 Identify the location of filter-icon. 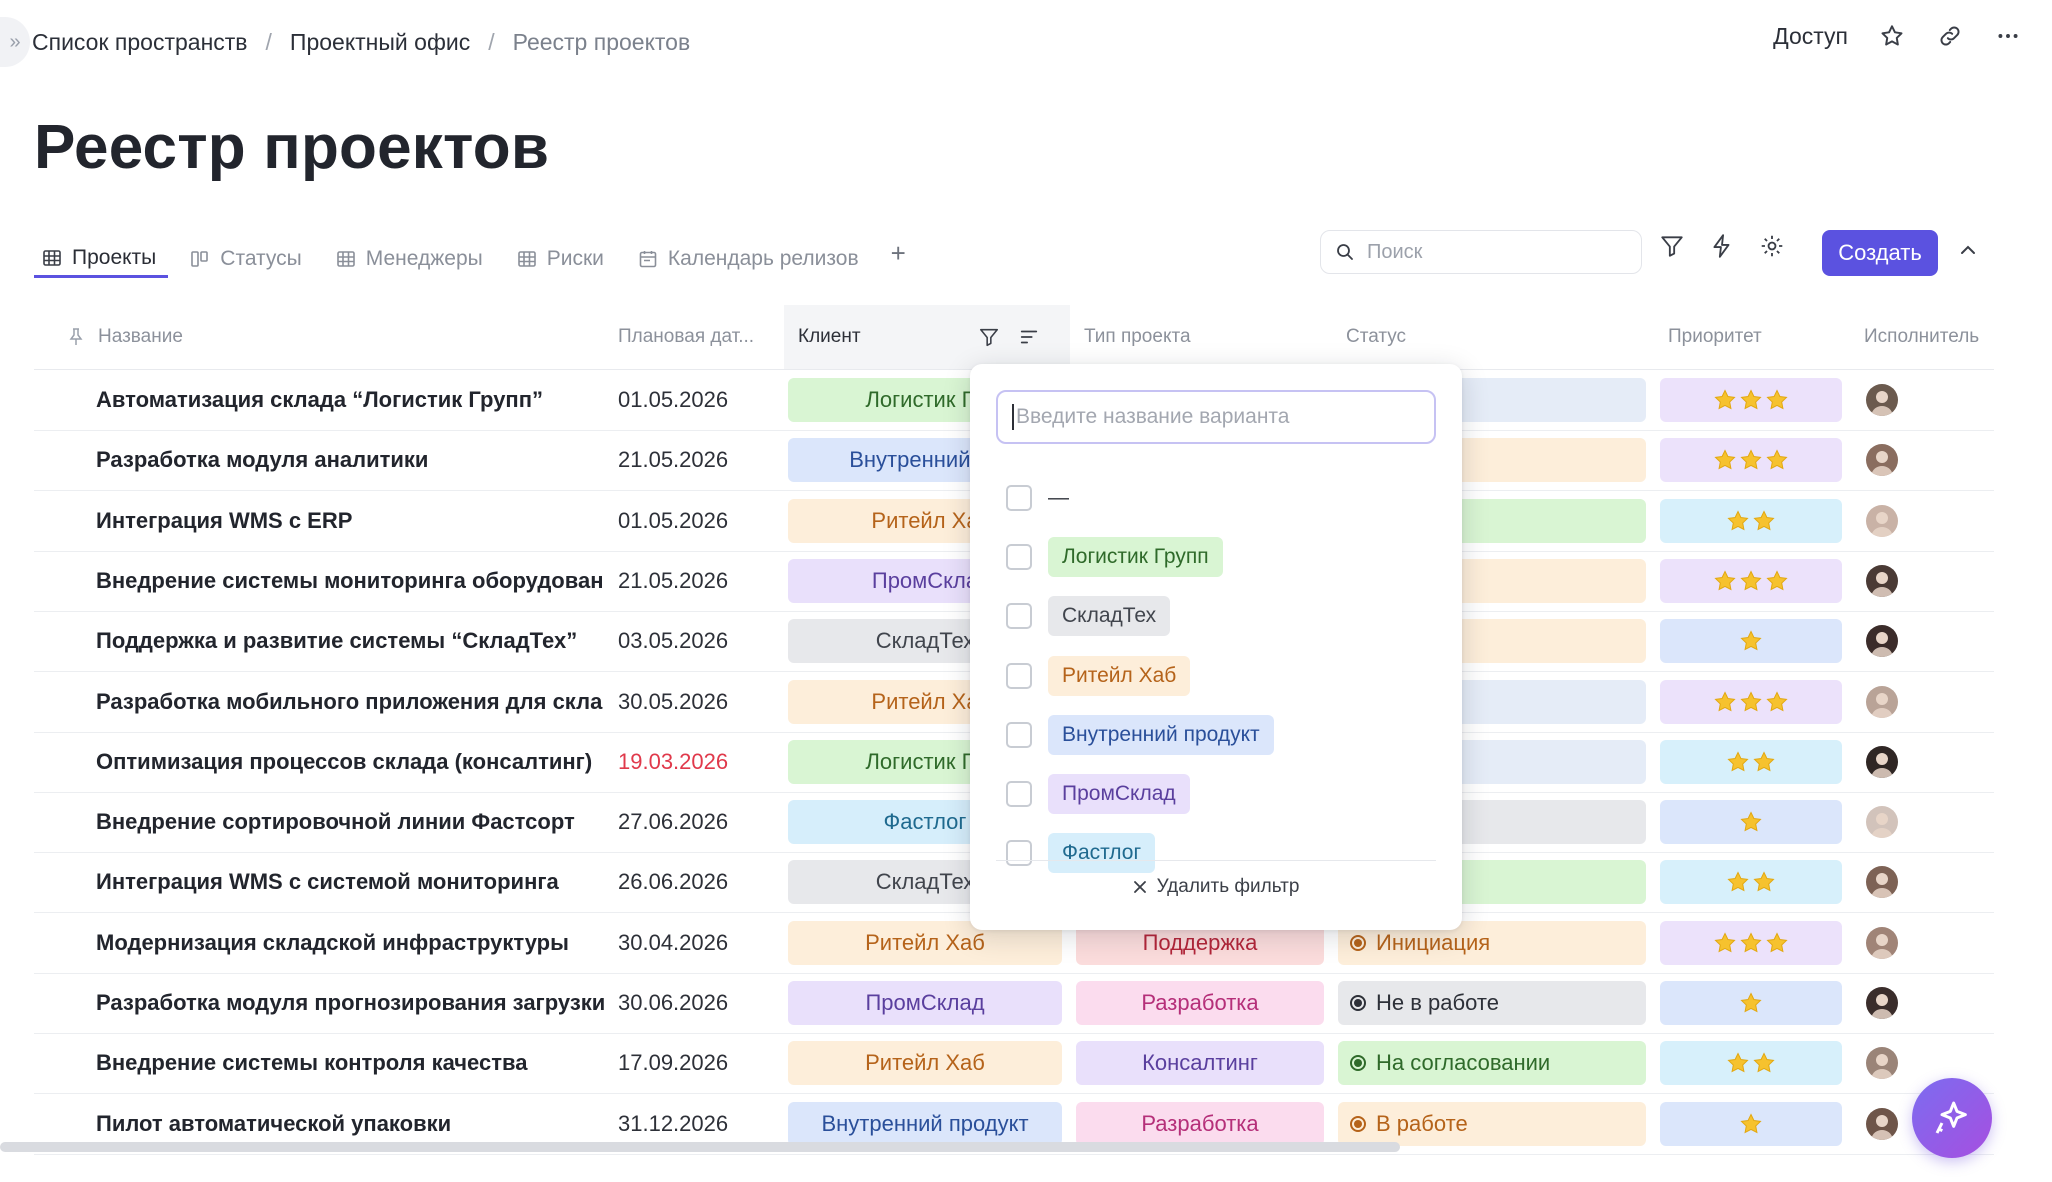
(1672, 246).